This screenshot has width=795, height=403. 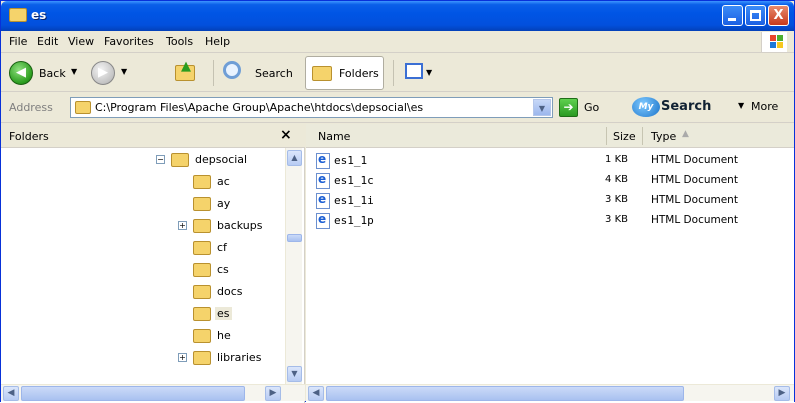 I want to click on minimize-button, so click(x=732, y=15).